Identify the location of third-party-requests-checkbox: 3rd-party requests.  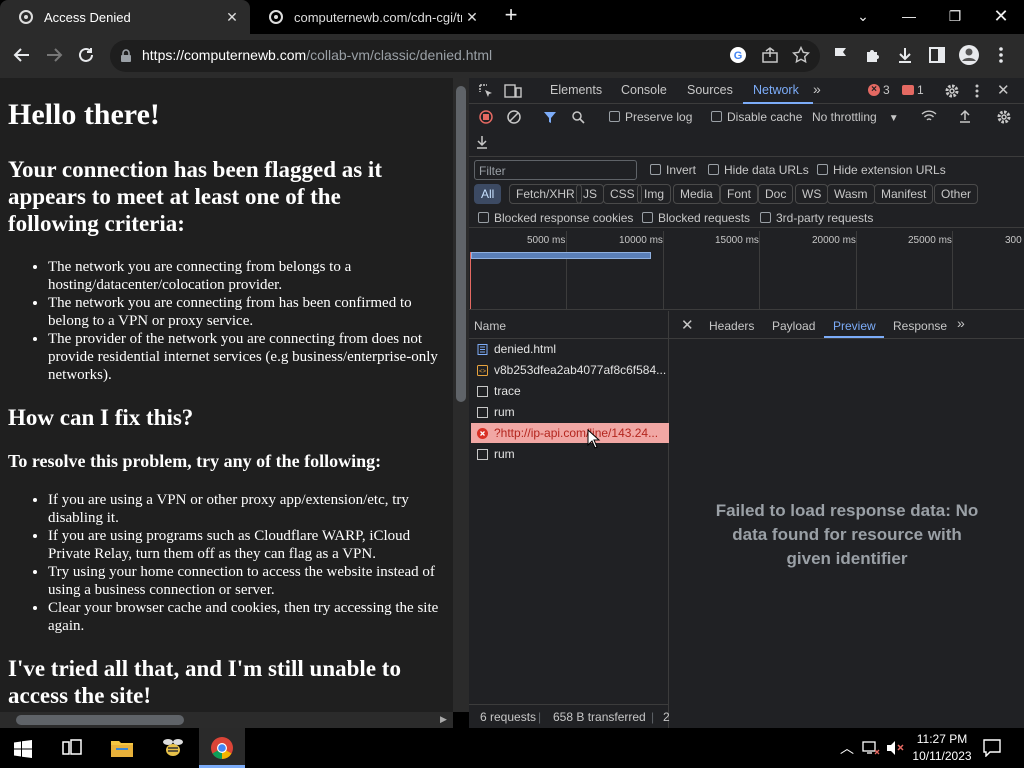
(816, 218).